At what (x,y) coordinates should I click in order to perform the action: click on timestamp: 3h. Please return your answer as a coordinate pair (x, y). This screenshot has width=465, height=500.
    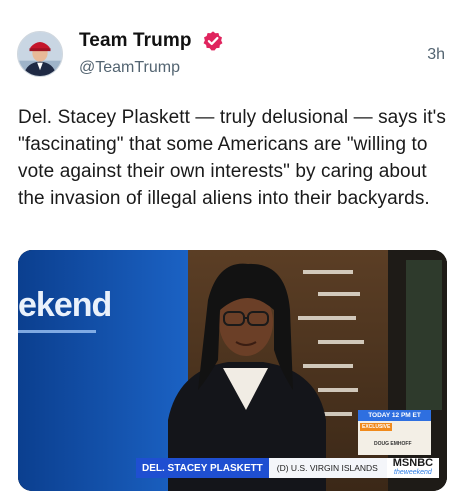
    Looking at the image, I should click on (436, 55).